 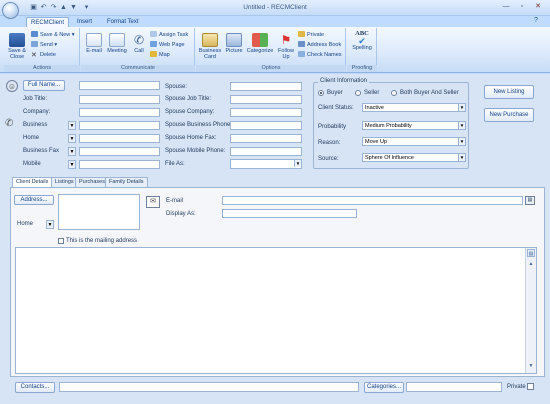 I want to click on spouse-home-fax-field, so click(x=266, y=138).